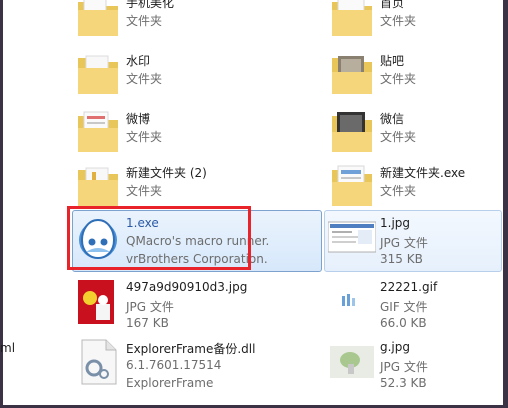 The height and width of the screenshot is (408, 508). Describe the element at coordinates (392, 61) in the screenshot. I see `item-name: 贴吧` at that location.